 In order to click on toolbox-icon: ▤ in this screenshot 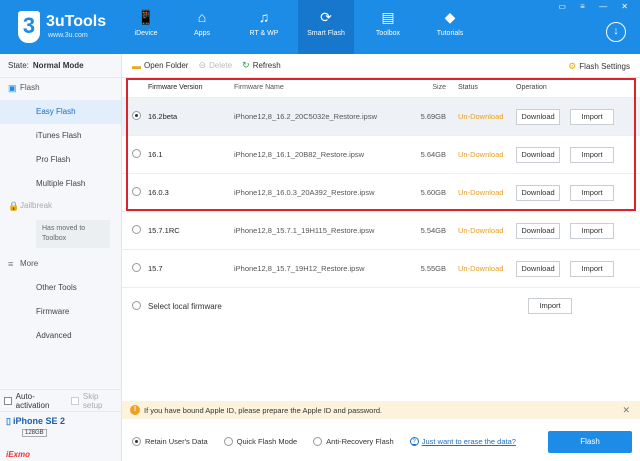, I will do `click(388, 17)`.